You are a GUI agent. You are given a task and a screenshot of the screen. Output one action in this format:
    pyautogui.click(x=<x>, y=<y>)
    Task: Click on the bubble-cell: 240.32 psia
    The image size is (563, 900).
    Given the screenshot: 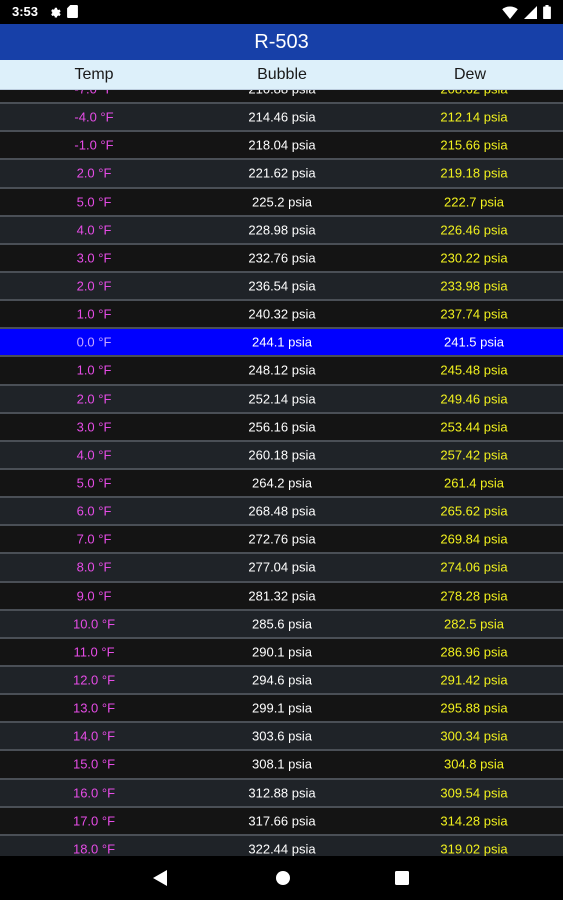 What is the action you would take?
    pyautogui.click(x=282, y=314)
    